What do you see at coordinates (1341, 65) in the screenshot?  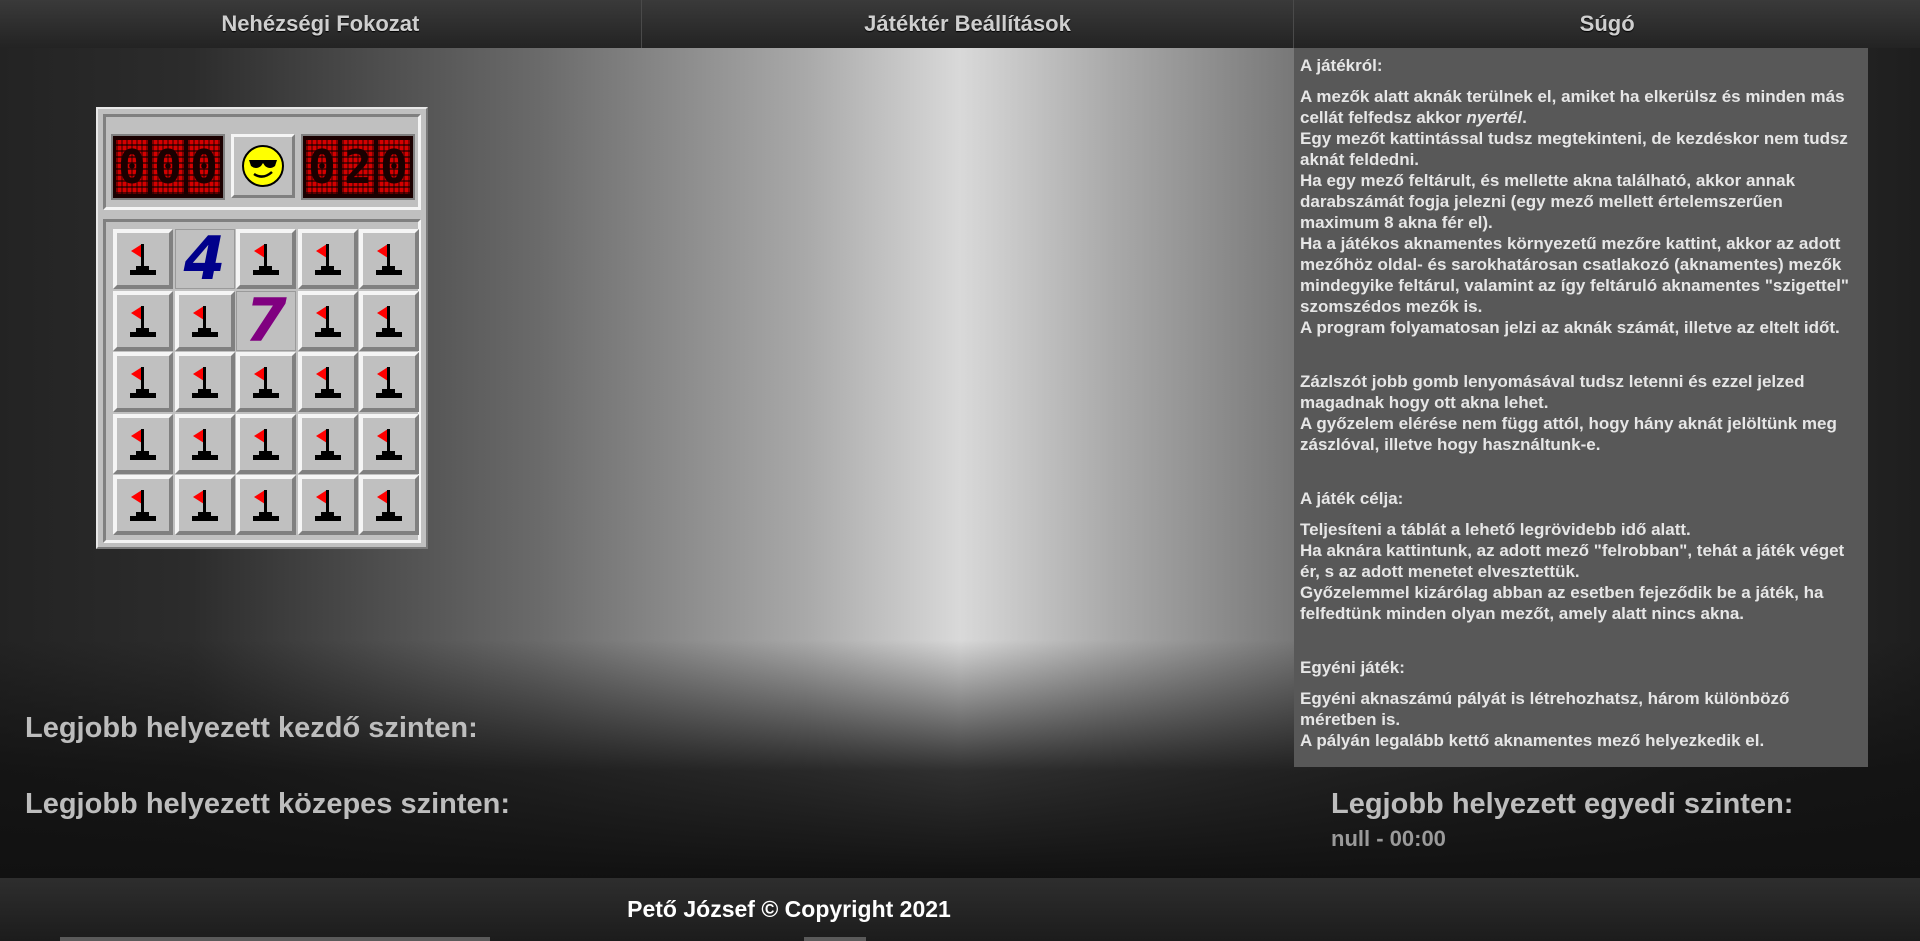 I see `help-about-title: A játékról:` at bounding box center [1341, 65].